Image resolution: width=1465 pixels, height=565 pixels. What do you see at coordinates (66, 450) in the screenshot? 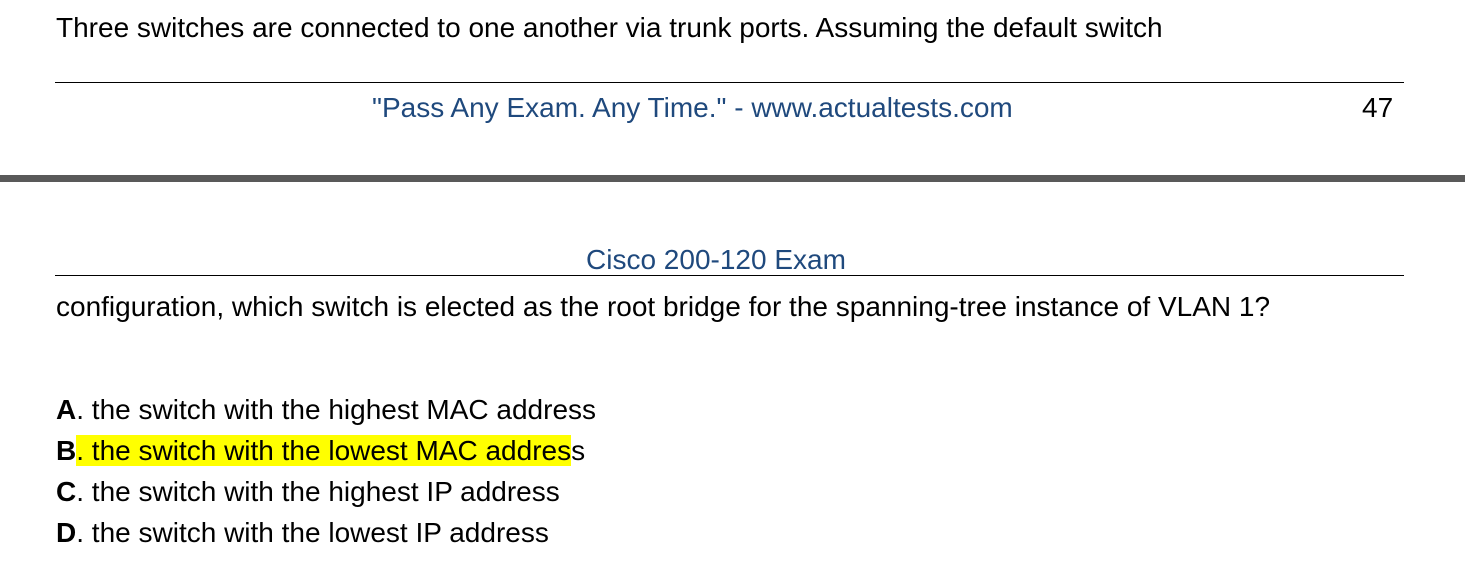
I see `option-letter: B` at bounding box center [66, 450].